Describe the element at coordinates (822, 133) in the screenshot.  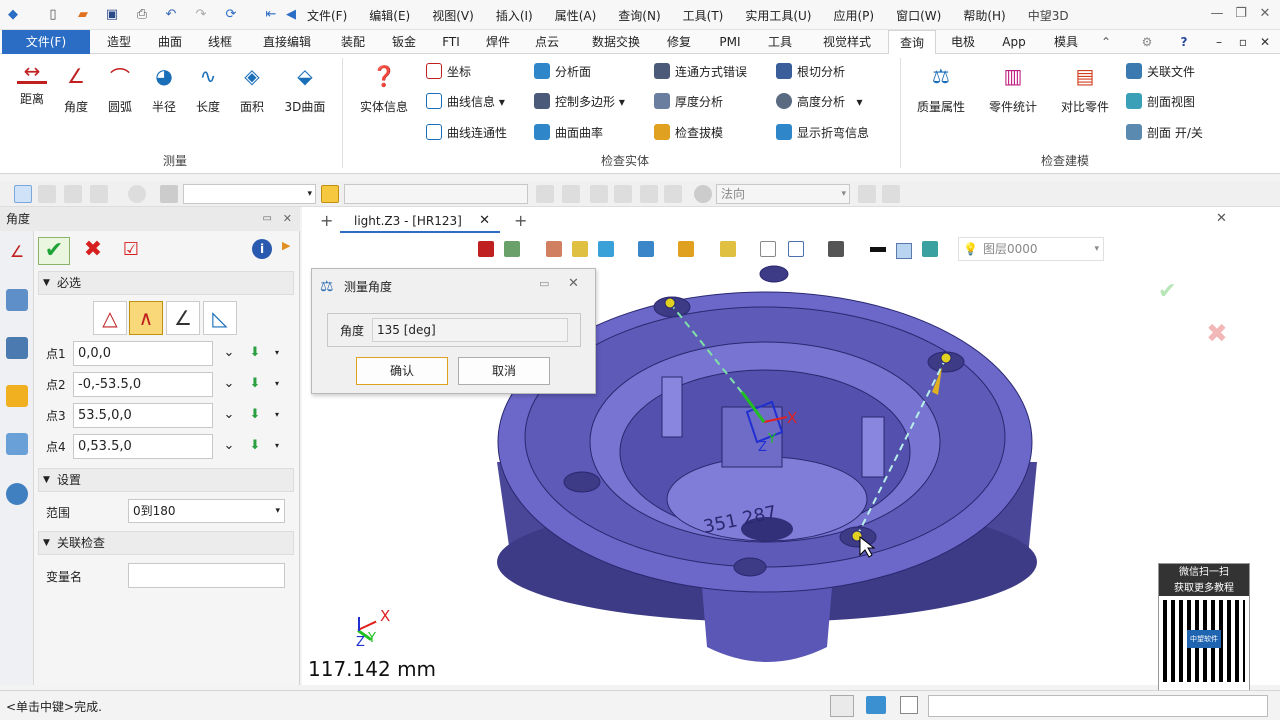
I see `bend-info-button: 显示折弯信息` at that location.